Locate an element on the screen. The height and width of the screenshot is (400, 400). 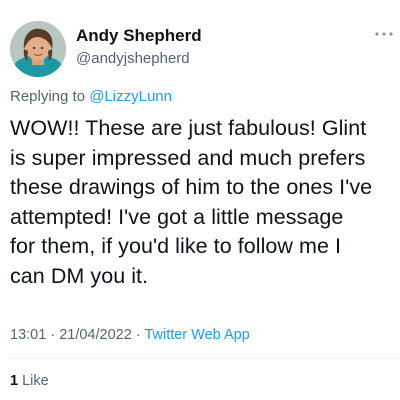
tweet-source-link: Twitter Web App is located at coordinates (196, 335).